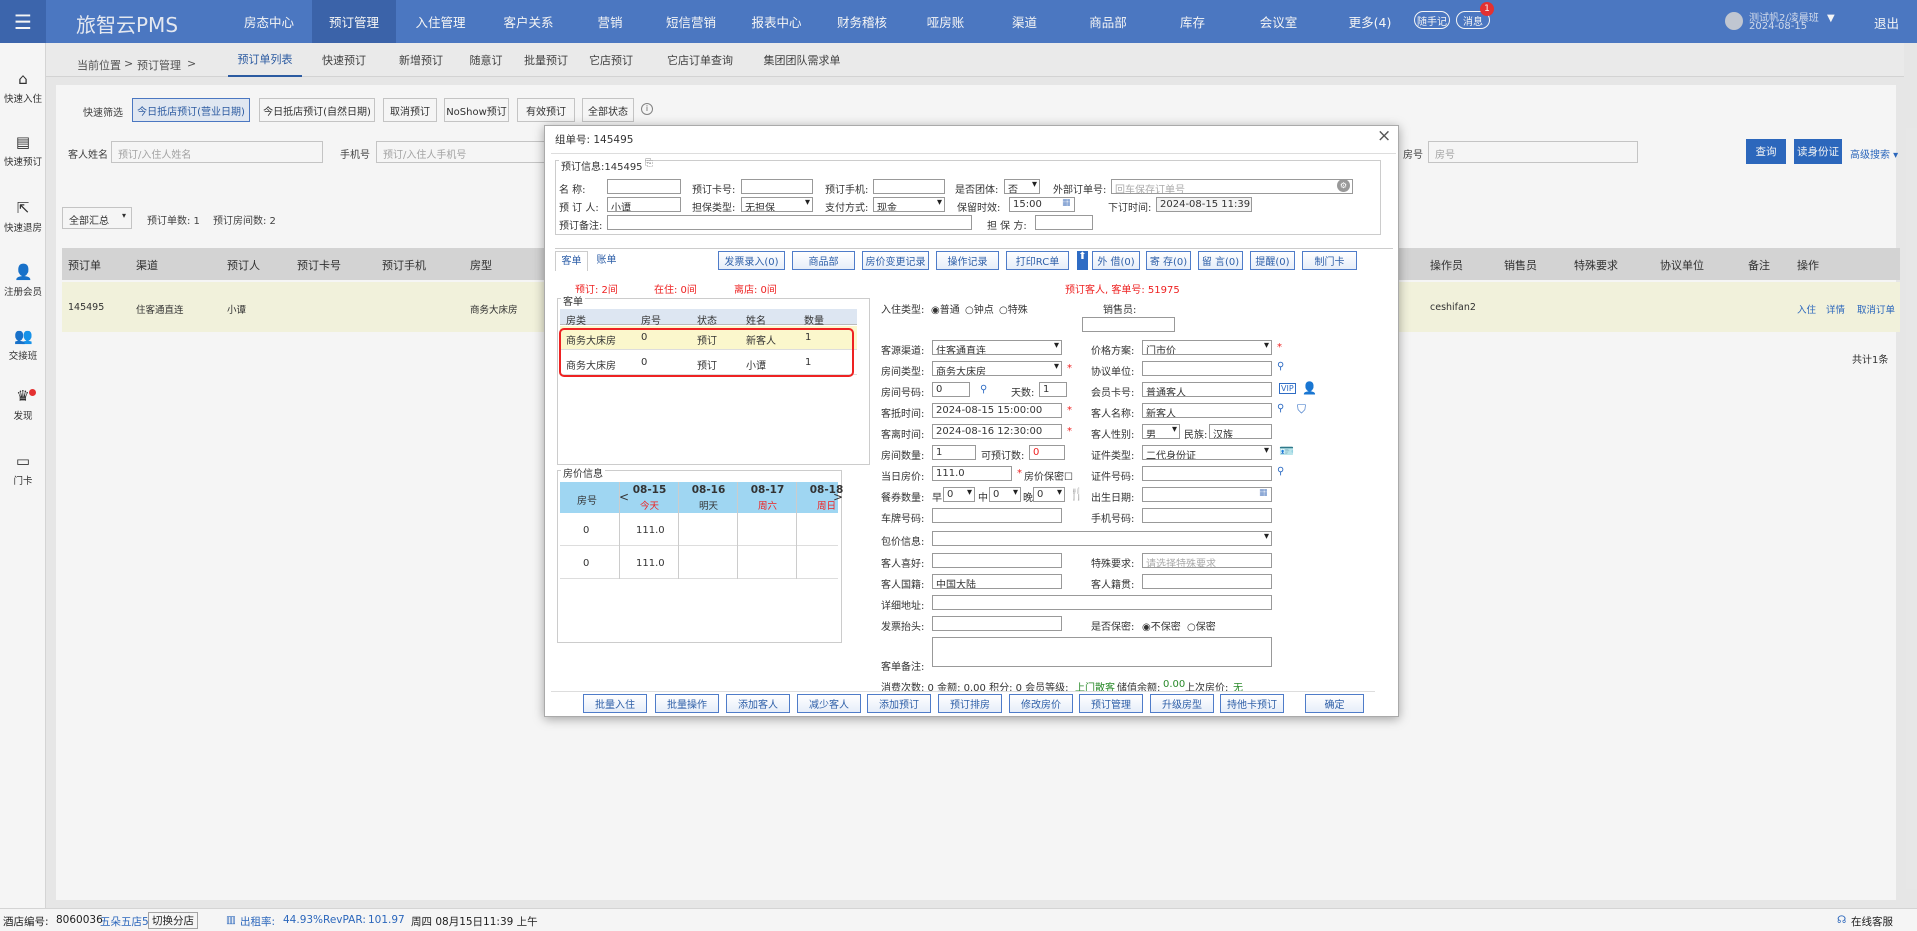 The image size is (1917, 931). I want to click on guest-name-input: 新客人, so click(1207, 410).